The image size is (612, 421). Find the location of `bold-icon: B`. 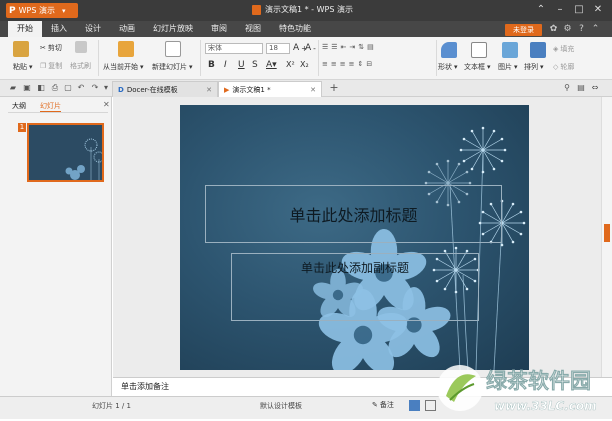

bold-icon: B is located at coordinates (211, 65).